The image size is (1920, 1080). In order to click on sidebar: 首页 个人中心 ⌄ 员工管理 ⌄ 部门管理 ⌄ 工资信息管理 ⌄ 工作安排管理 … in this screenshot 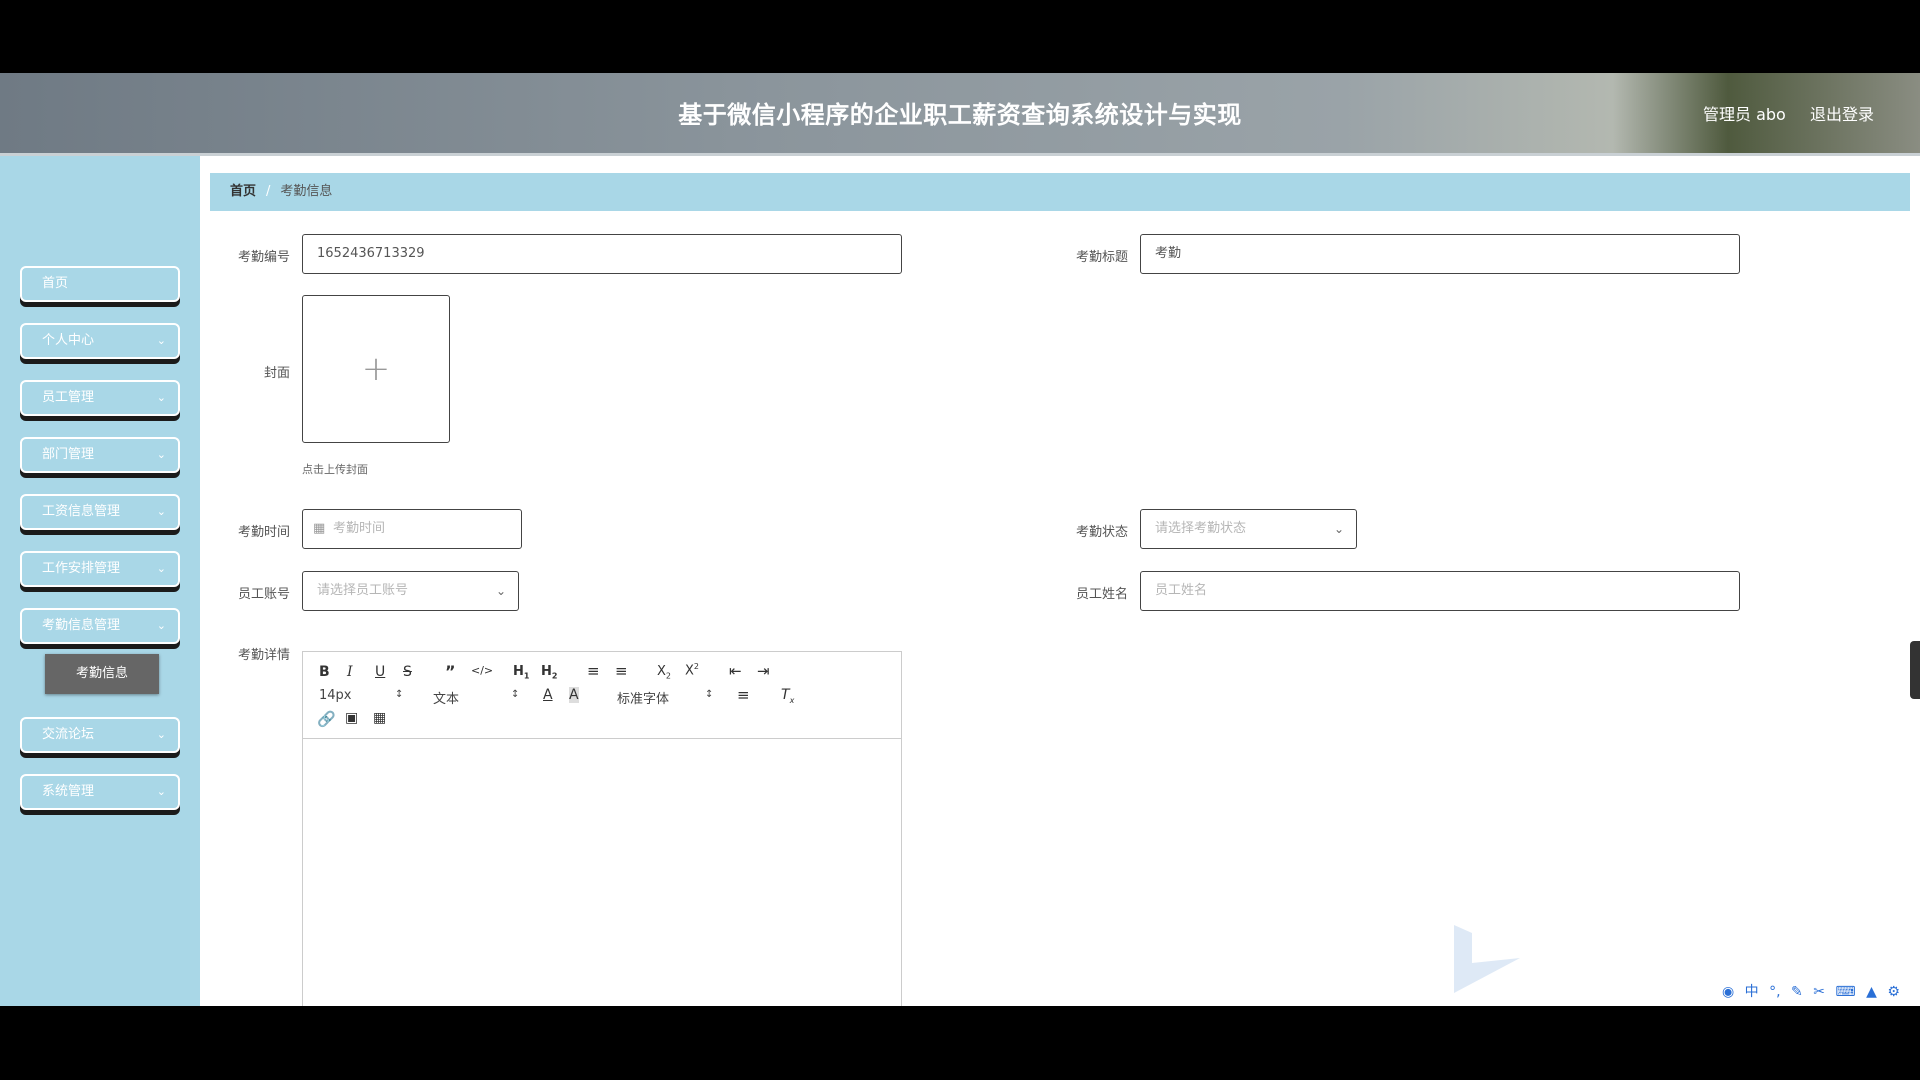, I will do `click(100, 581)`.